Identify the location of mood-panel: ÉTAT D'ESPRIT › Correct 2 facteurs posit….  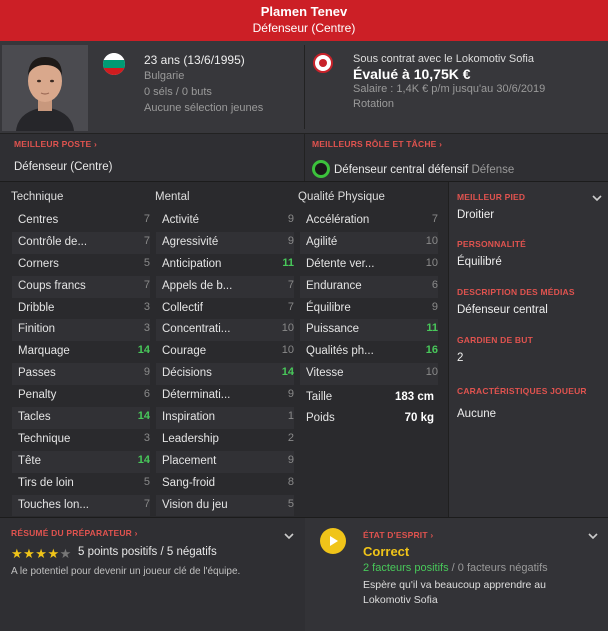
(456, 574).